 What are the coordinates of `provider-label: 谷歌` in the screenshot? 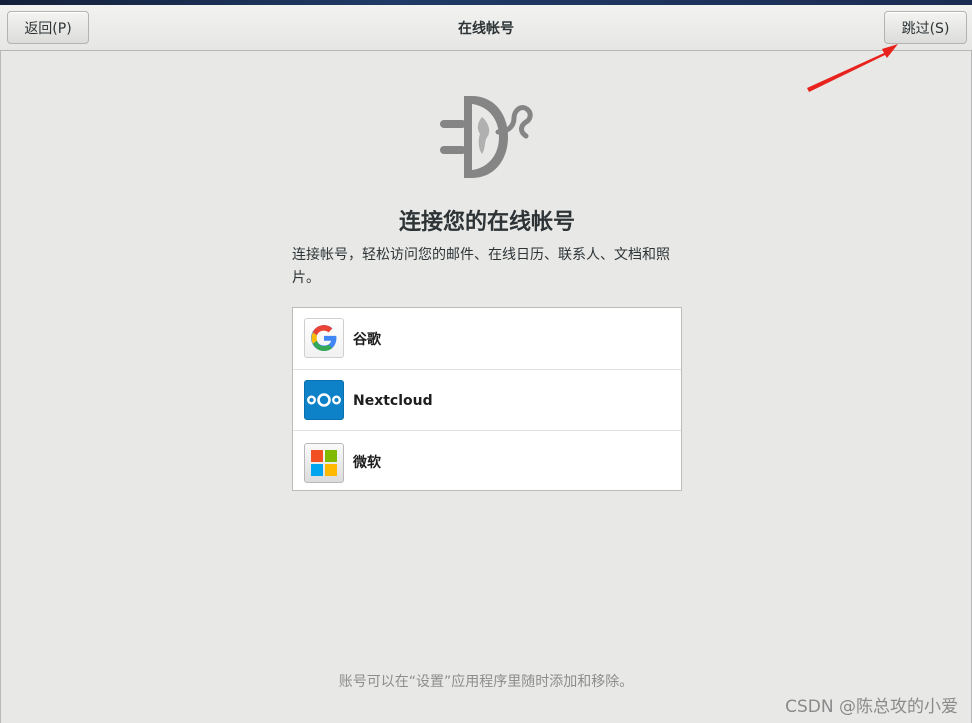 It's located at (367, 339).